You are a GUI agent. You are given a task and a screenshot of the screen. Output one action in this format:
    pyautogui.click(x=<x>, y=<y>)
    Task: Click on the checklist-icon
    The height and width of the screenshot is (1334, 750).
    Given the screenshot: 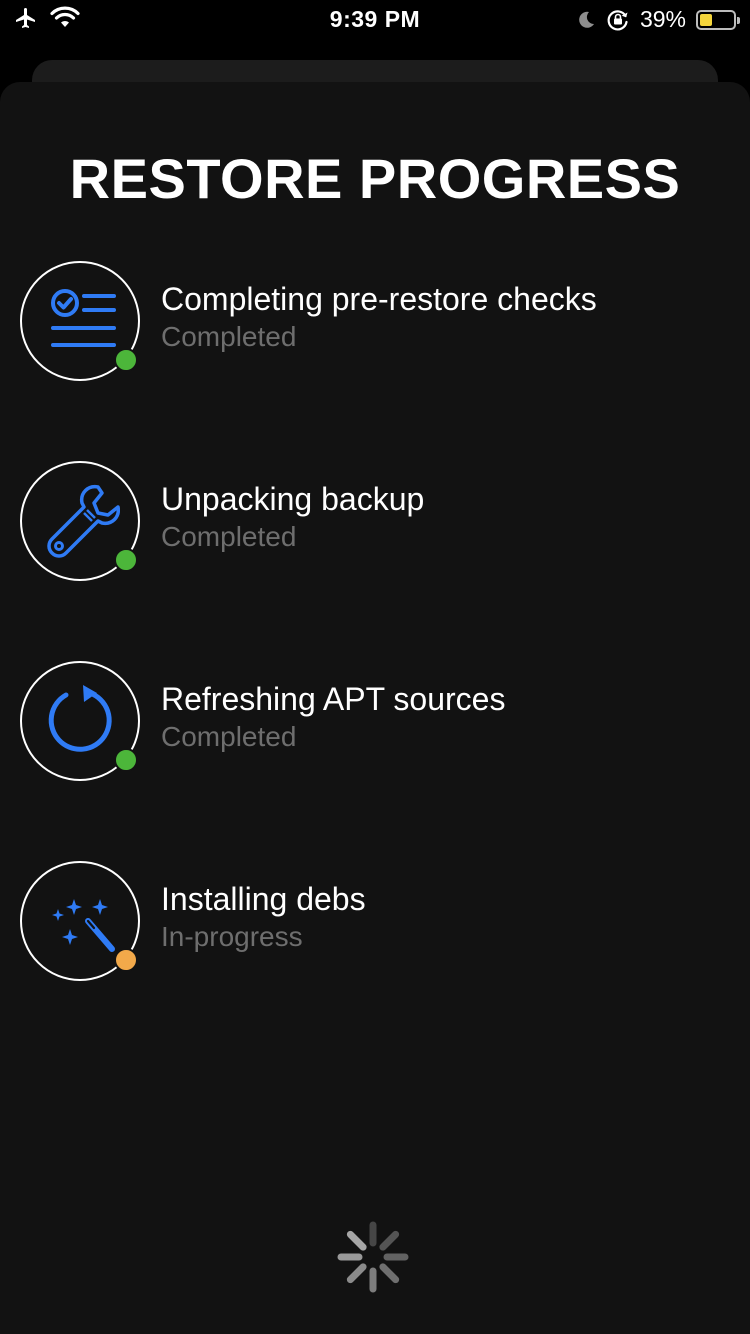 What is the action you would take?
    pyautogui.click(x=83, y=318)
    